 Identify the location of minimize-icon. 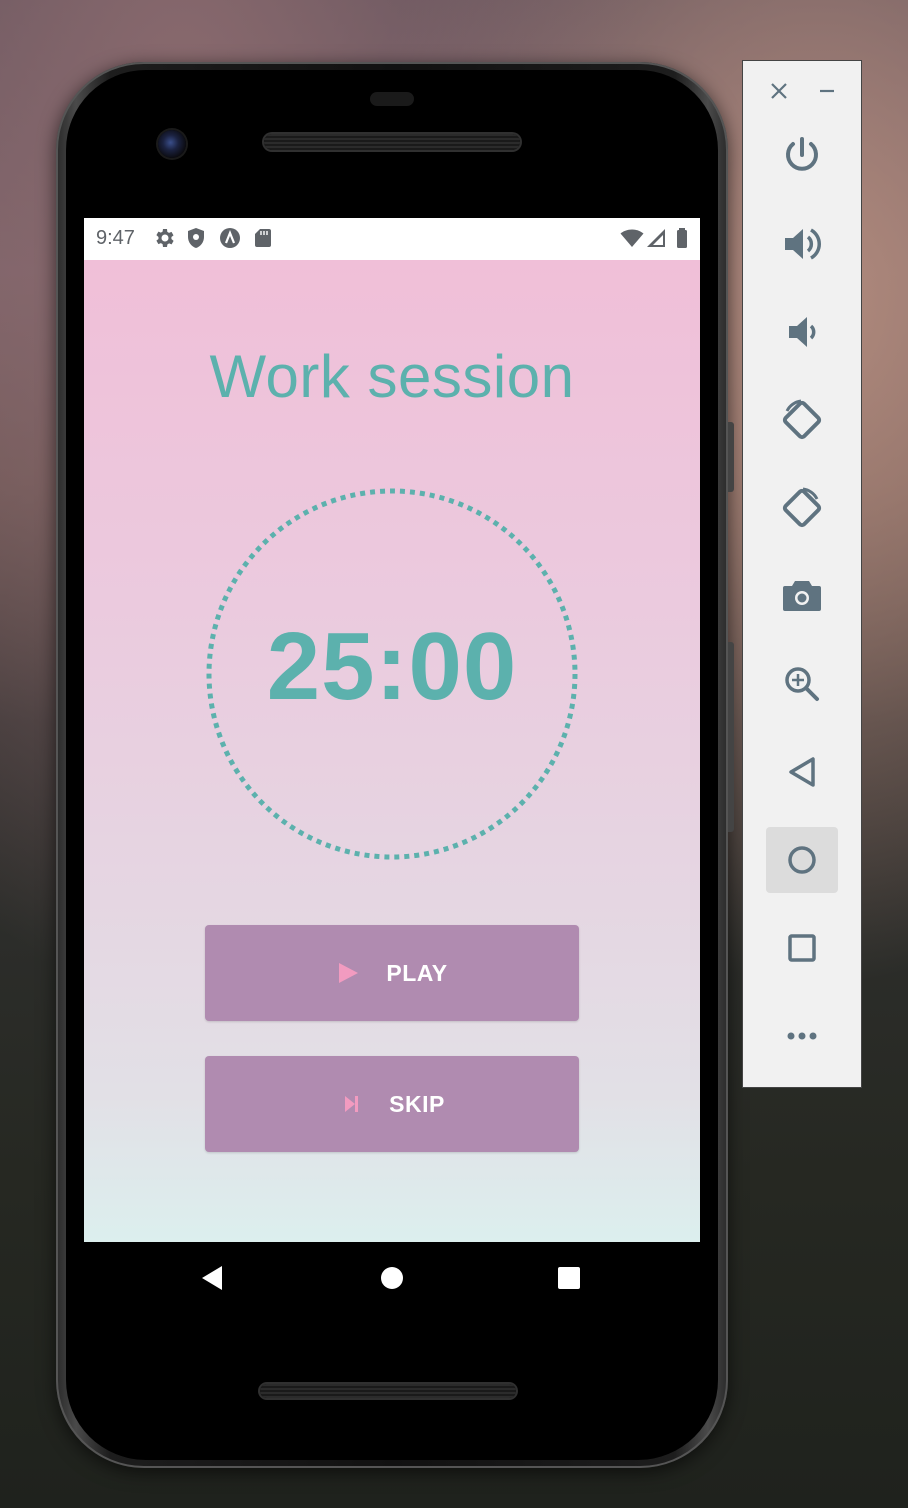
(827, 91).